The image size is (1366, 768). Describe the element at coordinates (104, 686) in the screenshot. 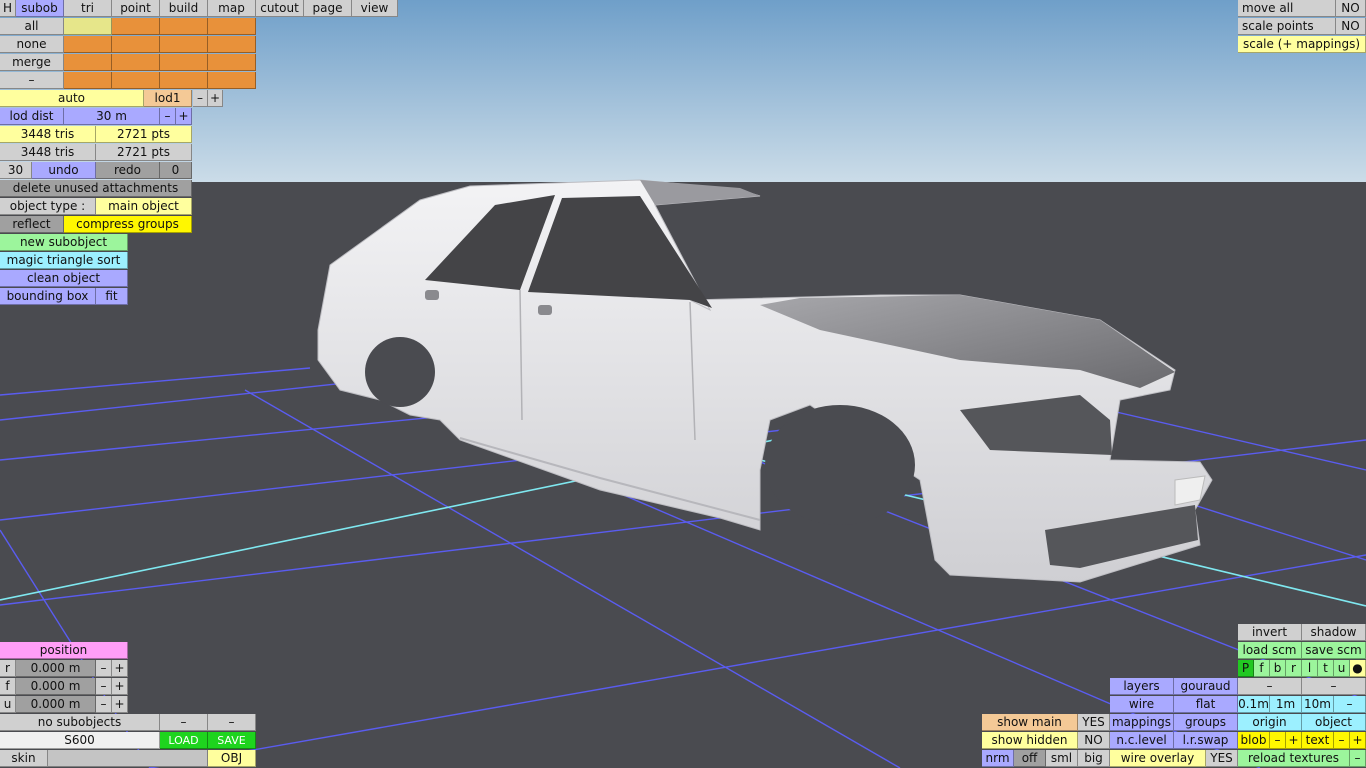

I see `position-f-minus: –` at that location.